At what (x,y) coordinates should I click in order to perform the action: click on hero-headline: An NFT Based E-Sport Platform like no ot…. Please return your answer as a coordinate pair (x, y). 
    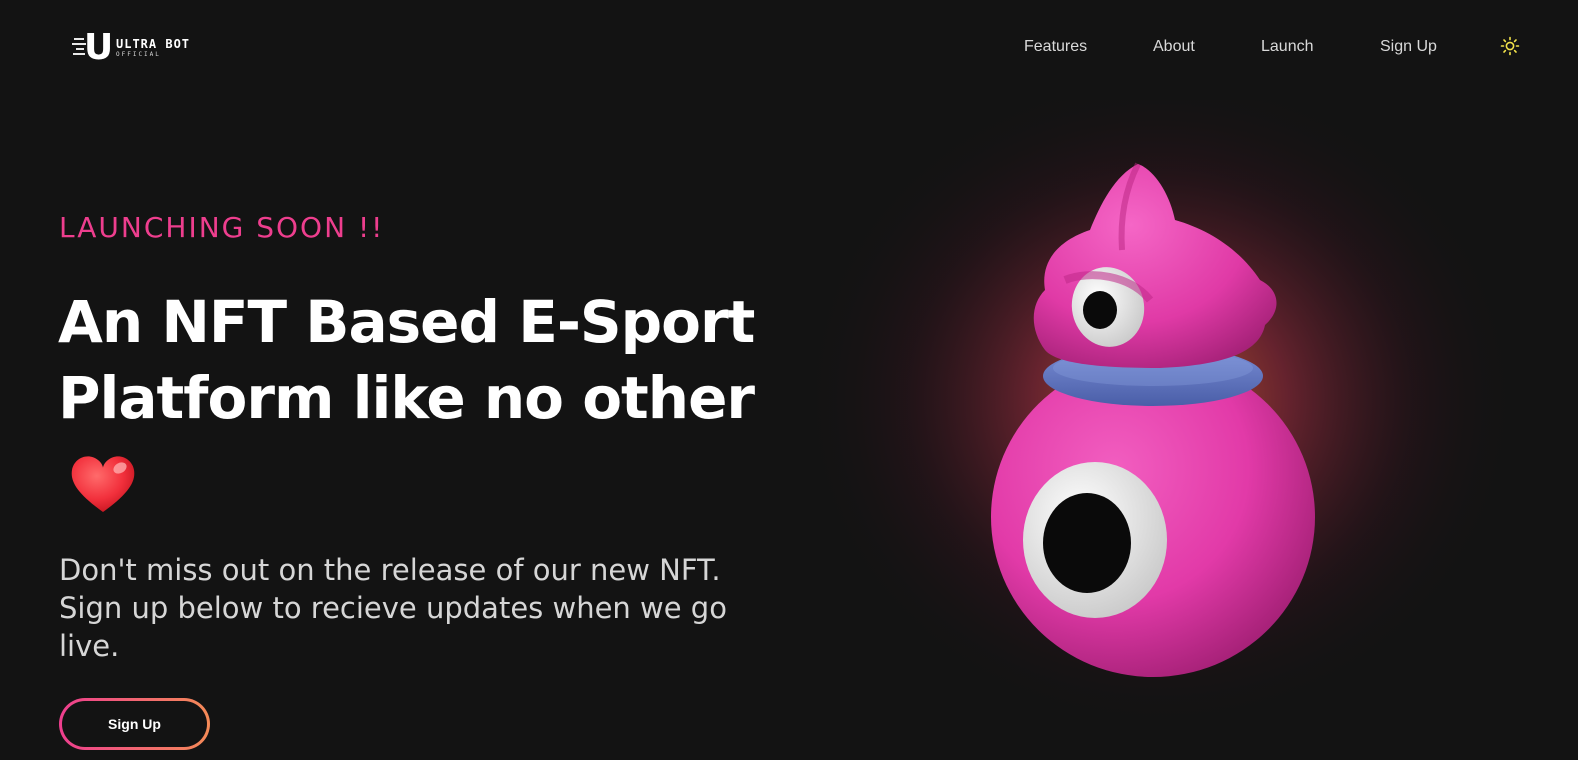
    Looking at the image, I should click on (418, 360).